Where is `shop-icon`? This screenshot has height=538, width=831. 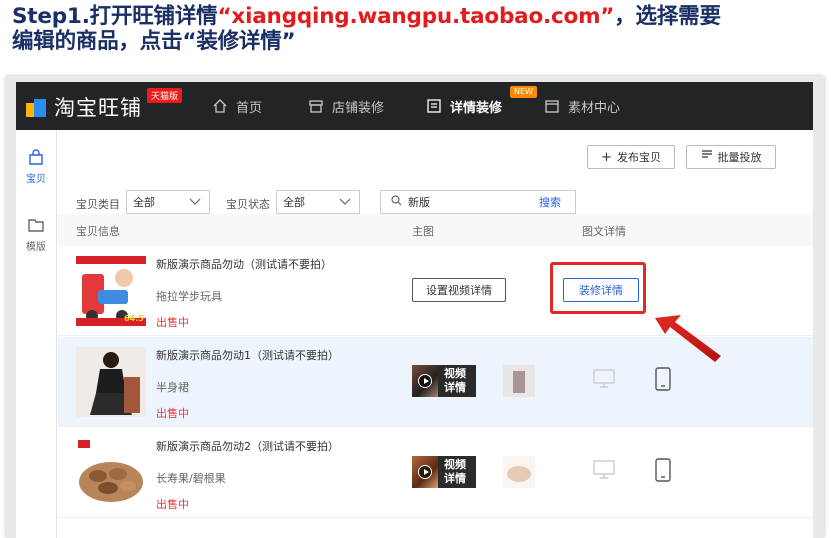
shop-icon is located at coordinates (316, 106).